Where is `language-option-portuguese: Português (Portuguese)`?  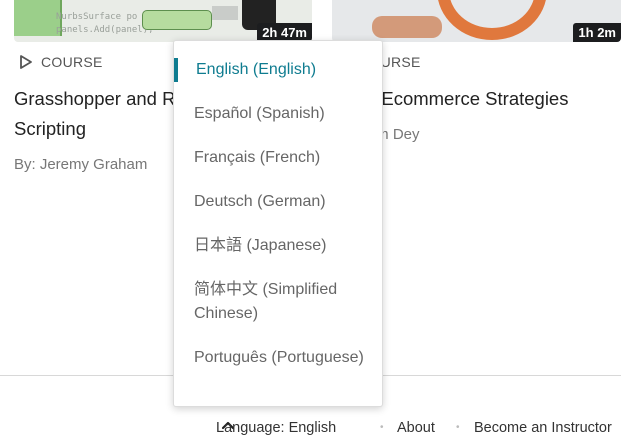
language-option-portuguese: Português (Portuguese) is located at coordinates (278, 358).